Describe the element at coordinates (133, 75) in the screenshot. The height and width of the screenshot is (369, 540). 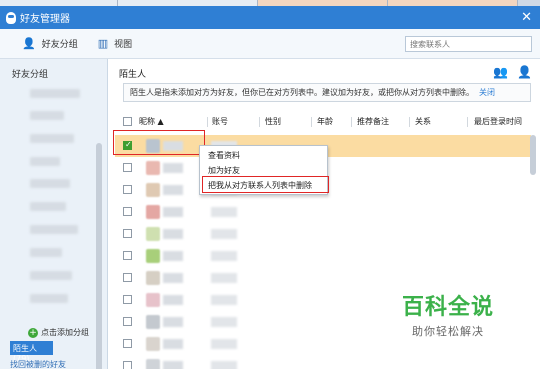
I see `section-title: 陌生人` at that location.